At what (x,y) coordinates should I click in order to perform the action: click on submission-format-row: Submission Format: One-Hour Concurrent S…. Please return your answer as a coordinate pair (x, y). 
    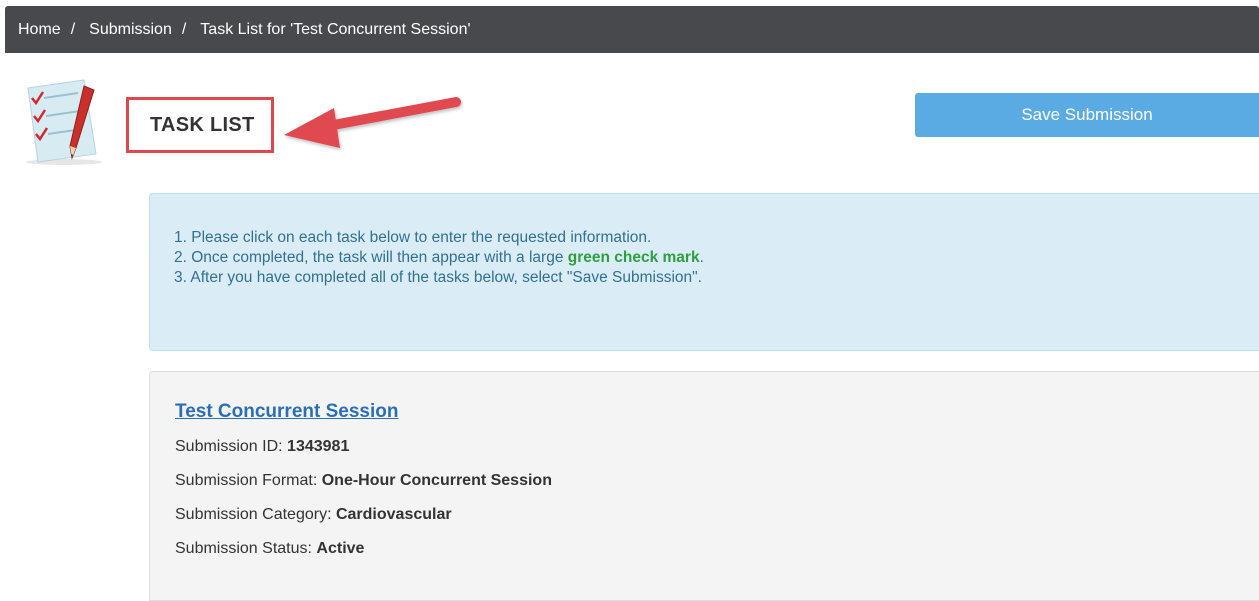
    Looking at the image, I should click on (717, 481).